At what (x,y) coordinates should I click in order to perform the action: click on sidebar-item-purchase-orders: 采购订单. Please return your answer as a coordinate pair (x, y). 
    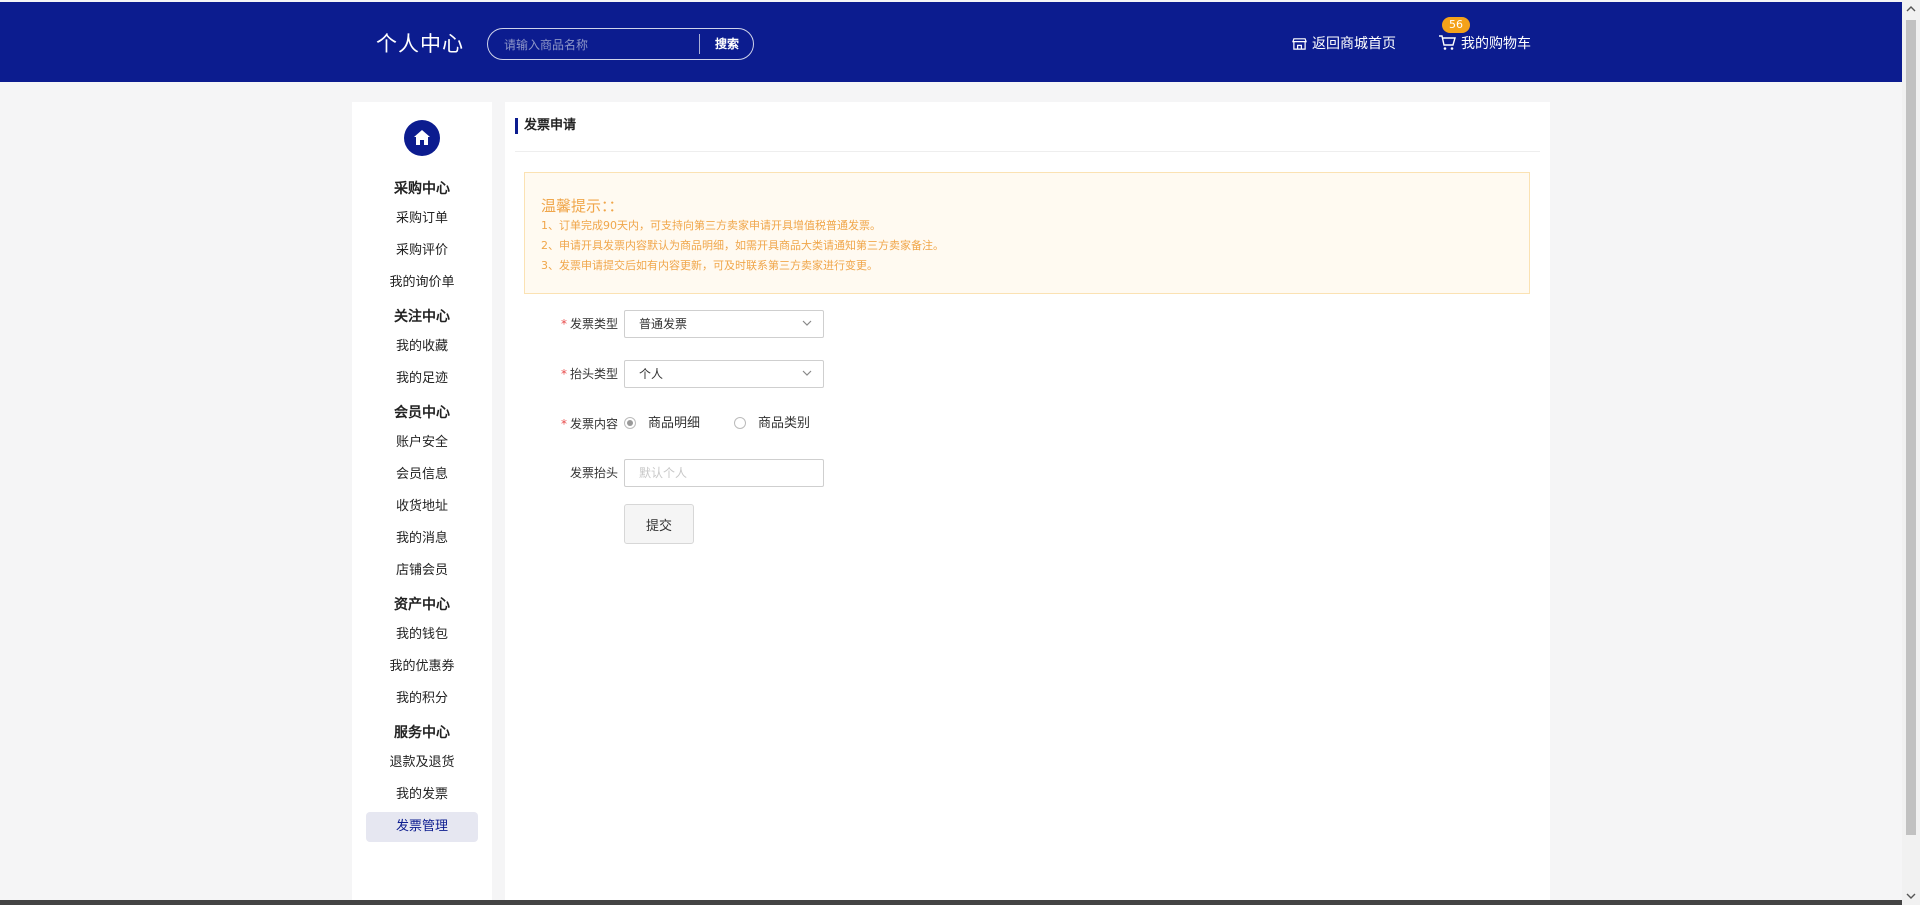
    Looking at the image, I should click on (422, 219).